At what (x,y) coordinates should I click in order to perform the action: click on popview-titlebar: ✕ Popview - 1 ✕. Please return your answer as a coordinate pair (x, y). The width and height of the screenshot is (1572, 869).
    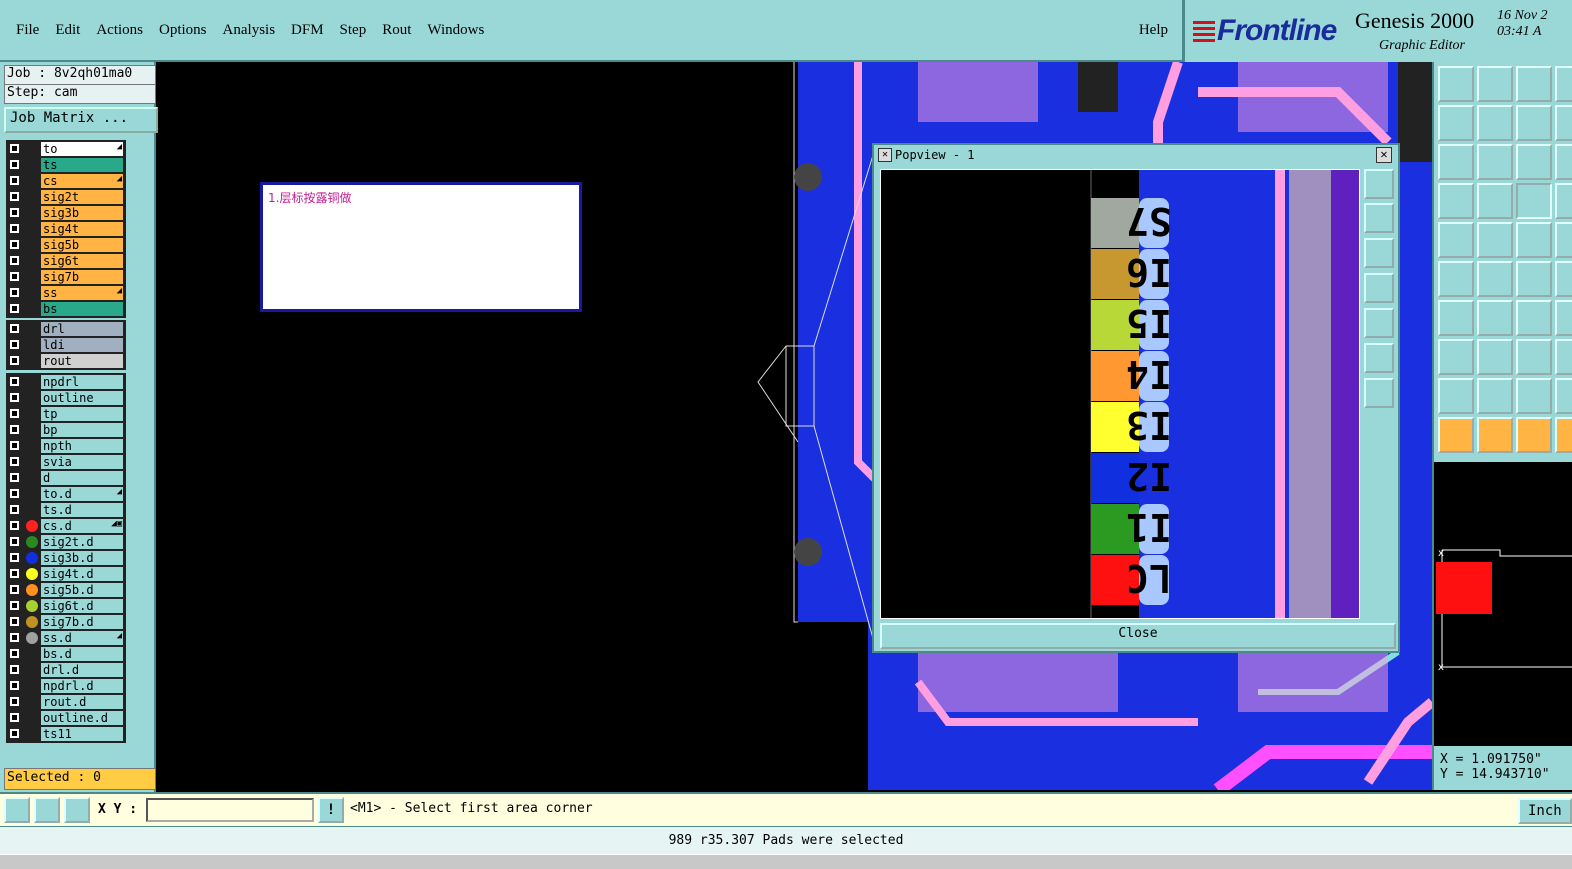
    Looking at the image, I should click on (1136, 155).